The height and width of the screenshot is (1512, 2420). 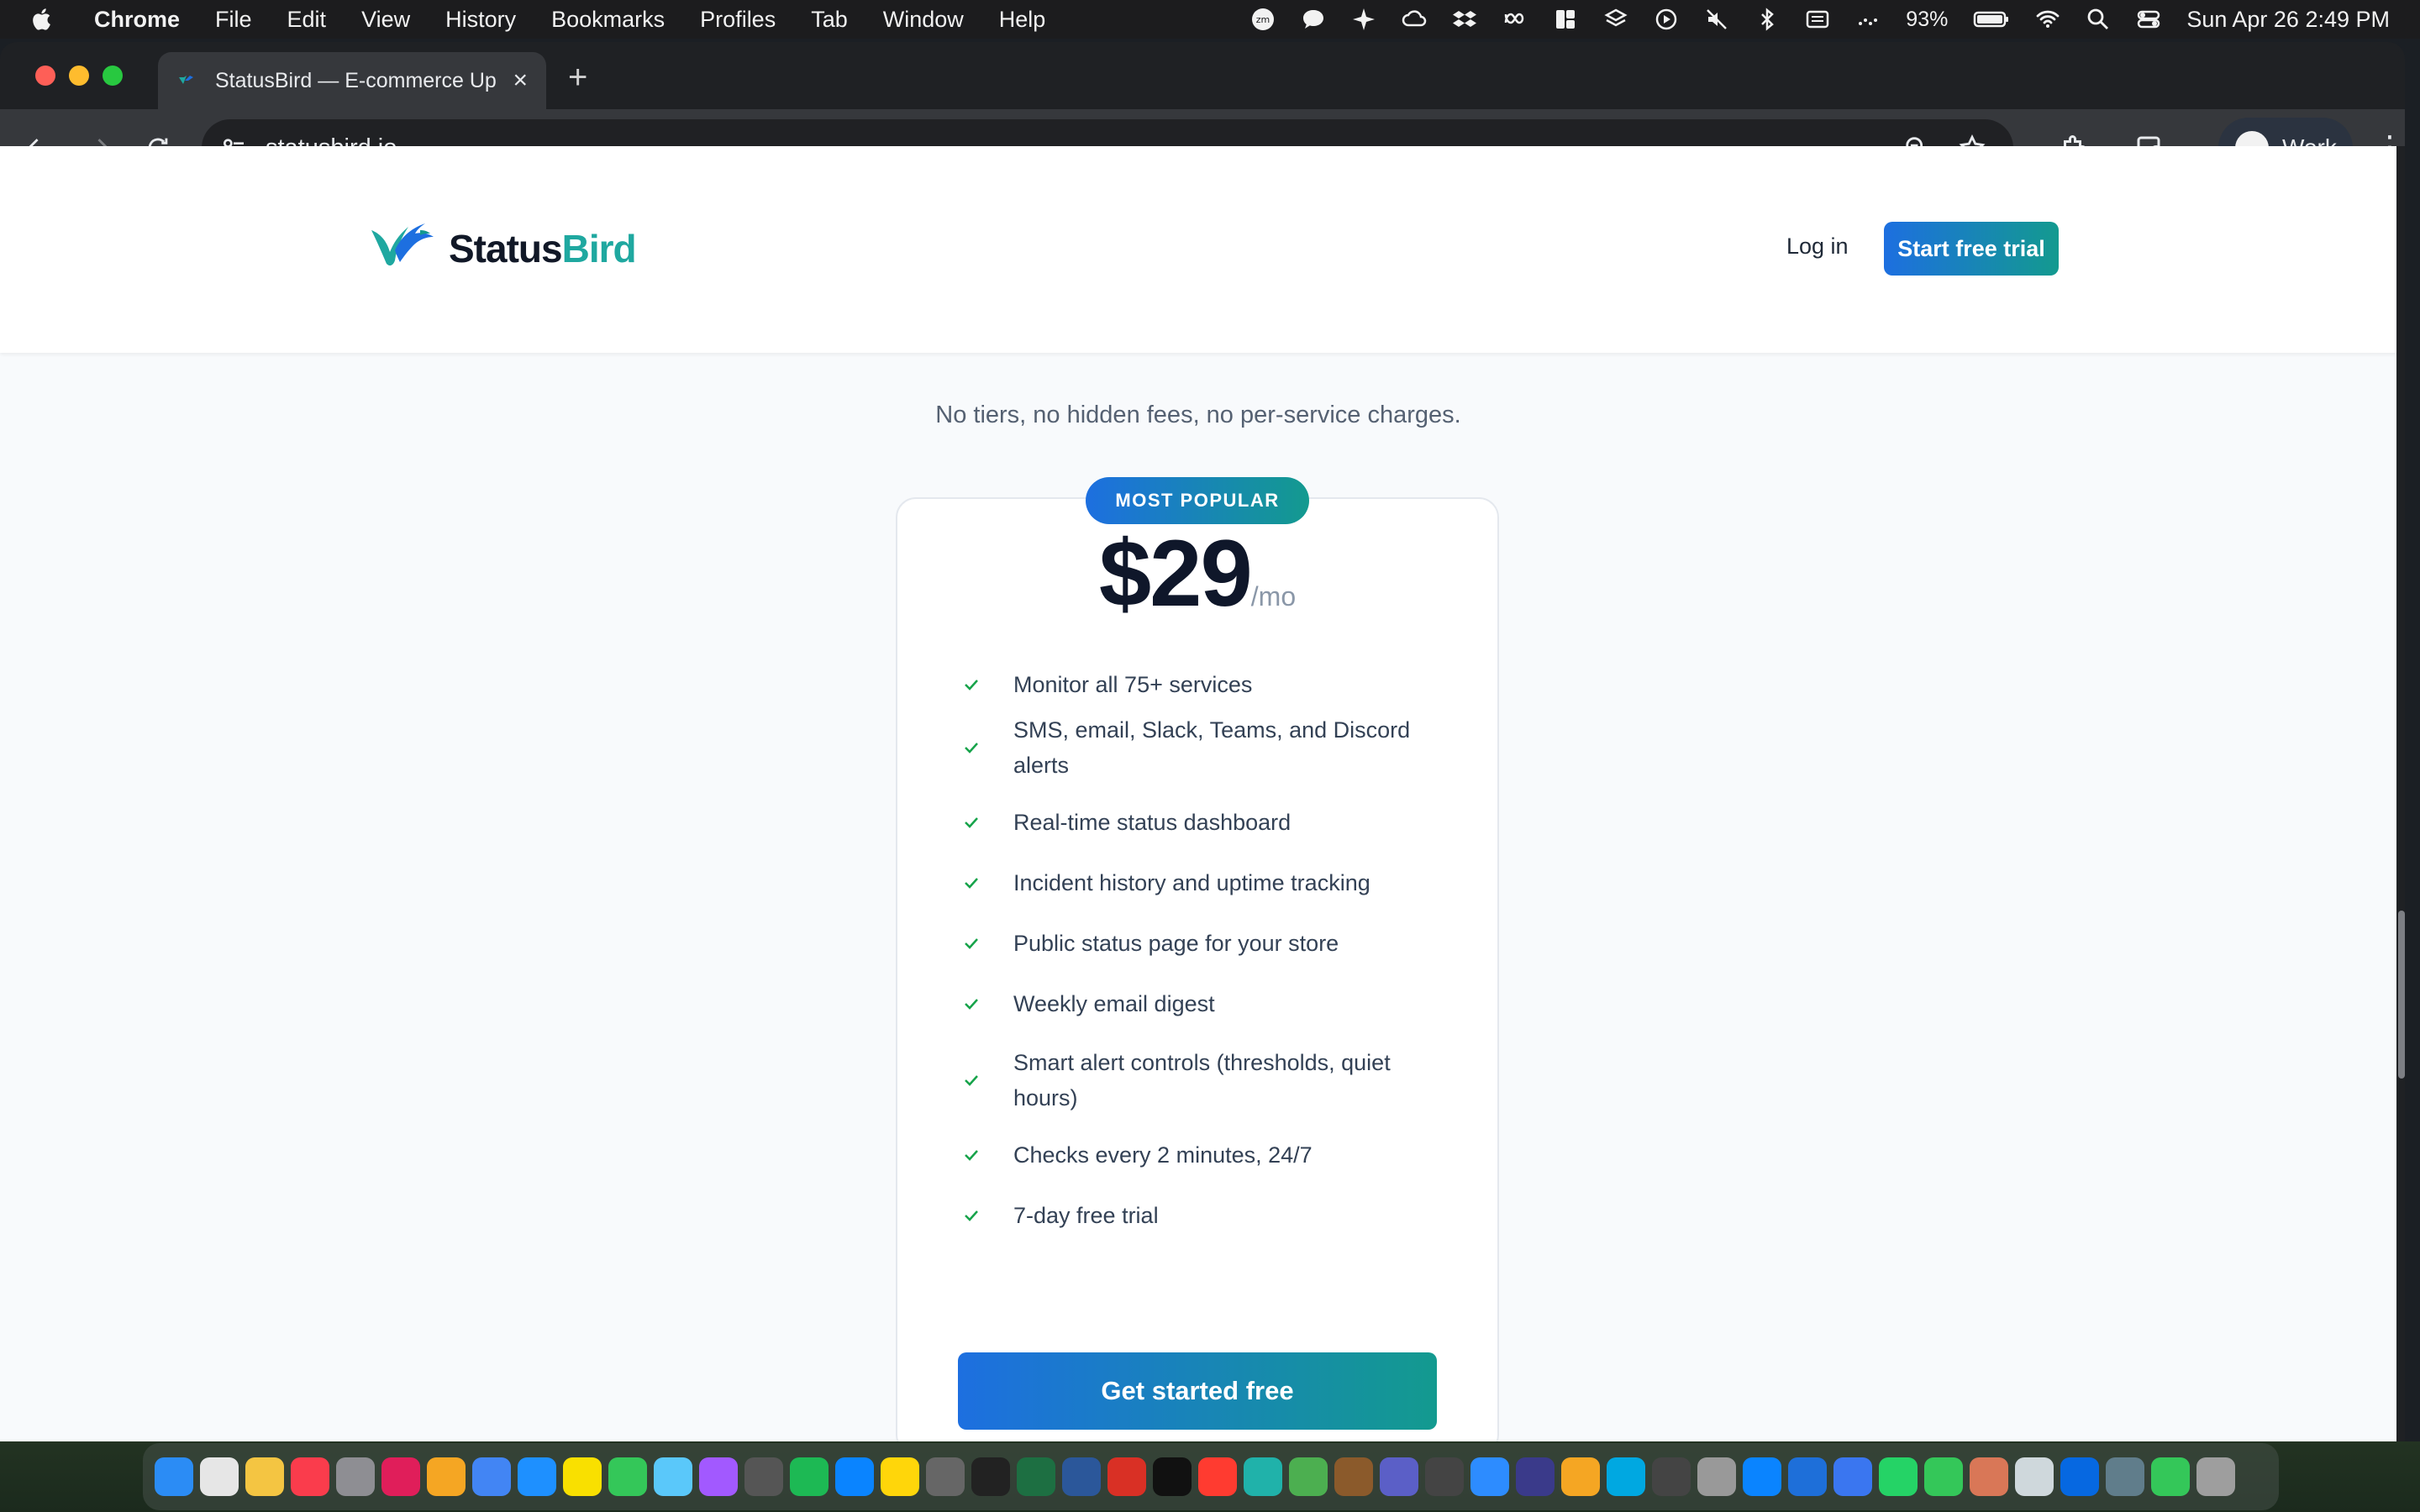 What do you see at coordinates (582, 1476) in the screenshot?
I see `kakaotalk-icon` at bounding box center [582, 1476].